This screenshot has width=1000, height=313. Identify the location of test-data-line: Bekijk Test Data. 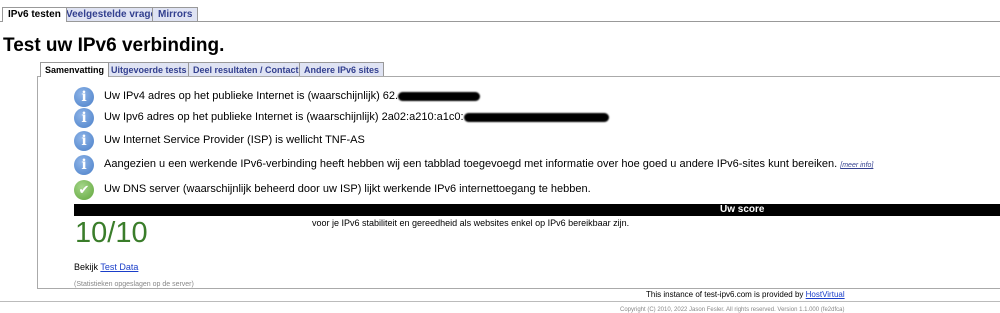
(106, 267).